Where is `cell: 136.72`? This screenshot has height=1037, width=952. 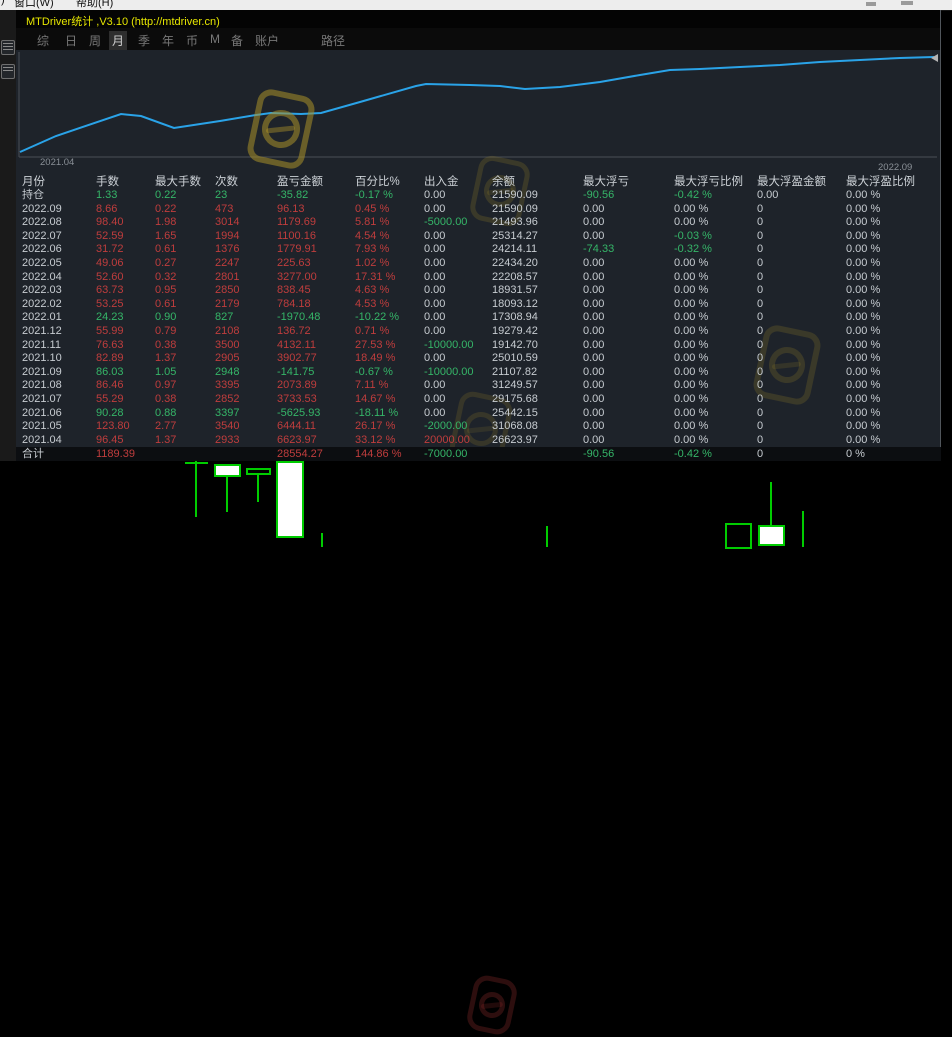
cell: 136.72 is located at coordinates (294, 330).